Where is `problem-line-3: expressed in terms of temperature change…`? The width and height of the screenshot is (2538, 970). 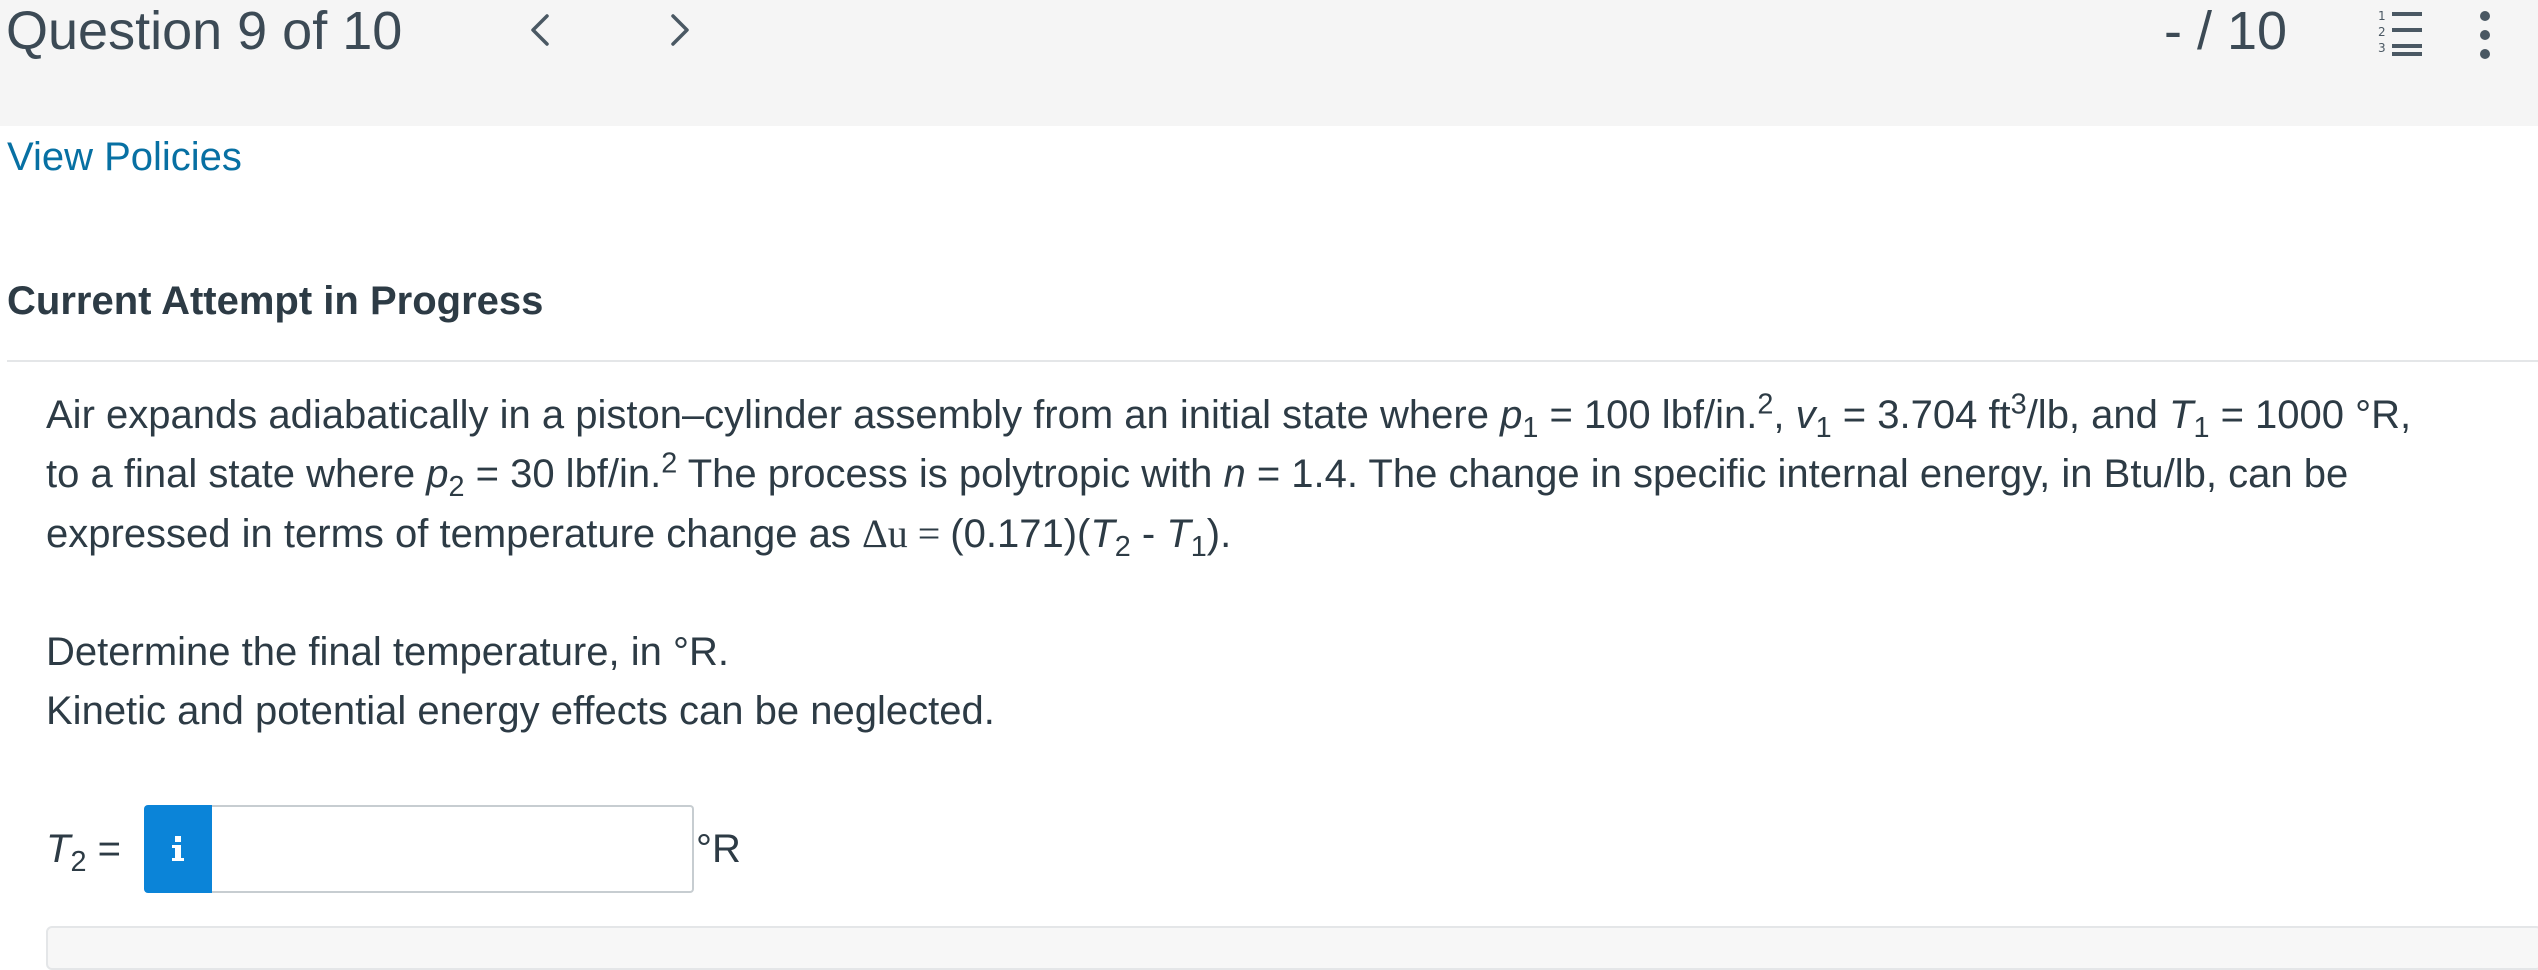
problem-line-3: expressed in terms of temperature change… is located at coordinates (1292, 534).